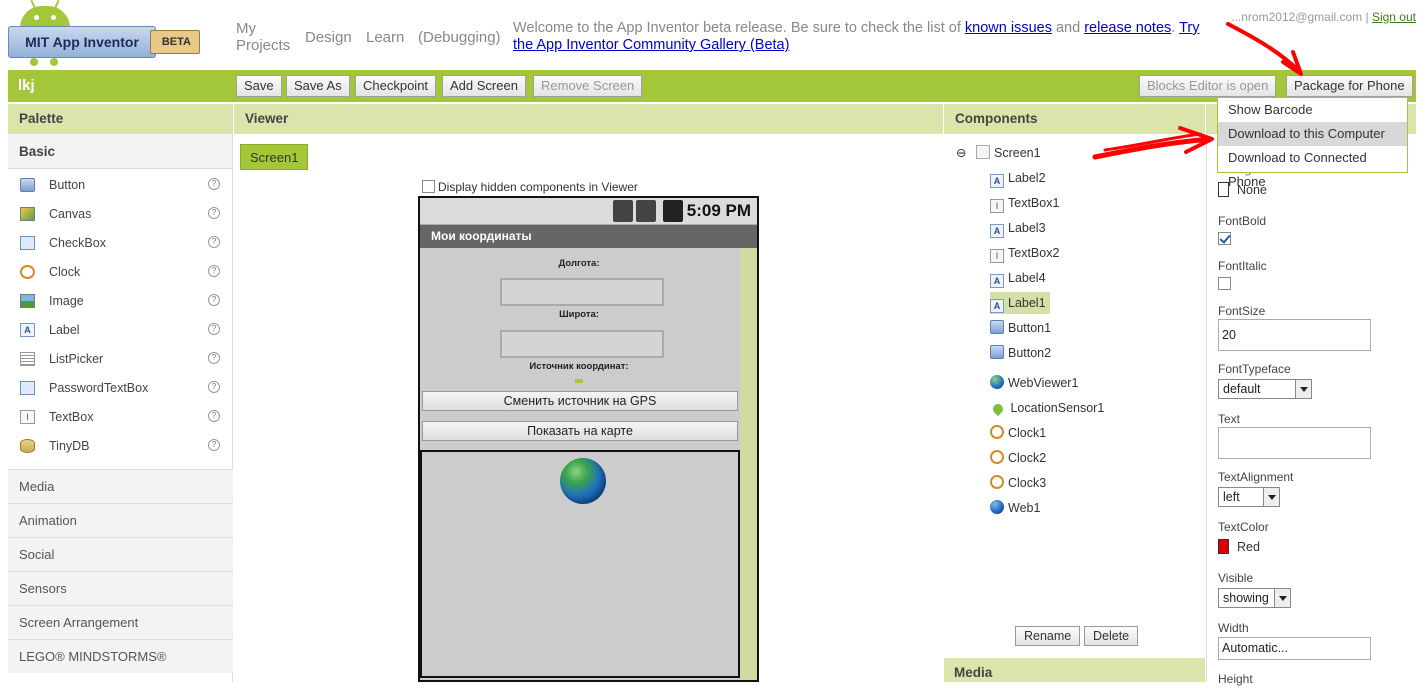 The width and height of the screenshot is (1424, 688). I want to click on checkbox-checked, so click(1224, 238).